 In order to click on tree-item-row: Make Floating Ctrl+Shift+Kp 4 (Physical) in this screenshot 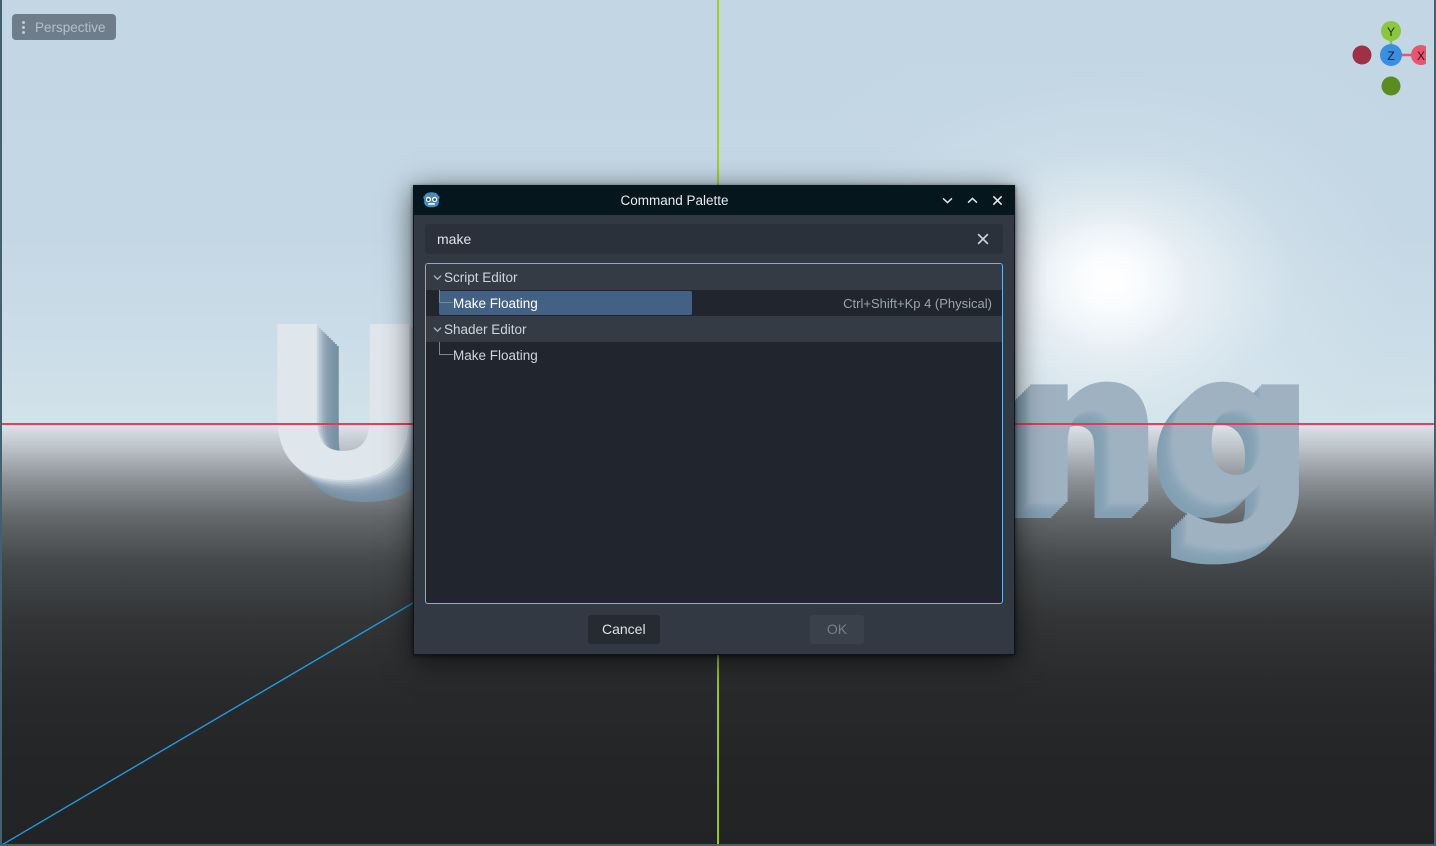, I will do `click(714, 303)`.